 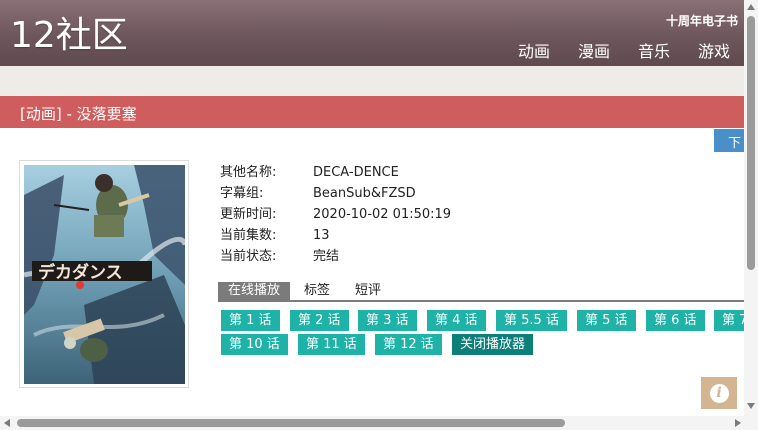 What do you see at coordinates (248, 172) in the screenshot?
I see `info-label: 其他名称:` at bounding box center [248, 172].